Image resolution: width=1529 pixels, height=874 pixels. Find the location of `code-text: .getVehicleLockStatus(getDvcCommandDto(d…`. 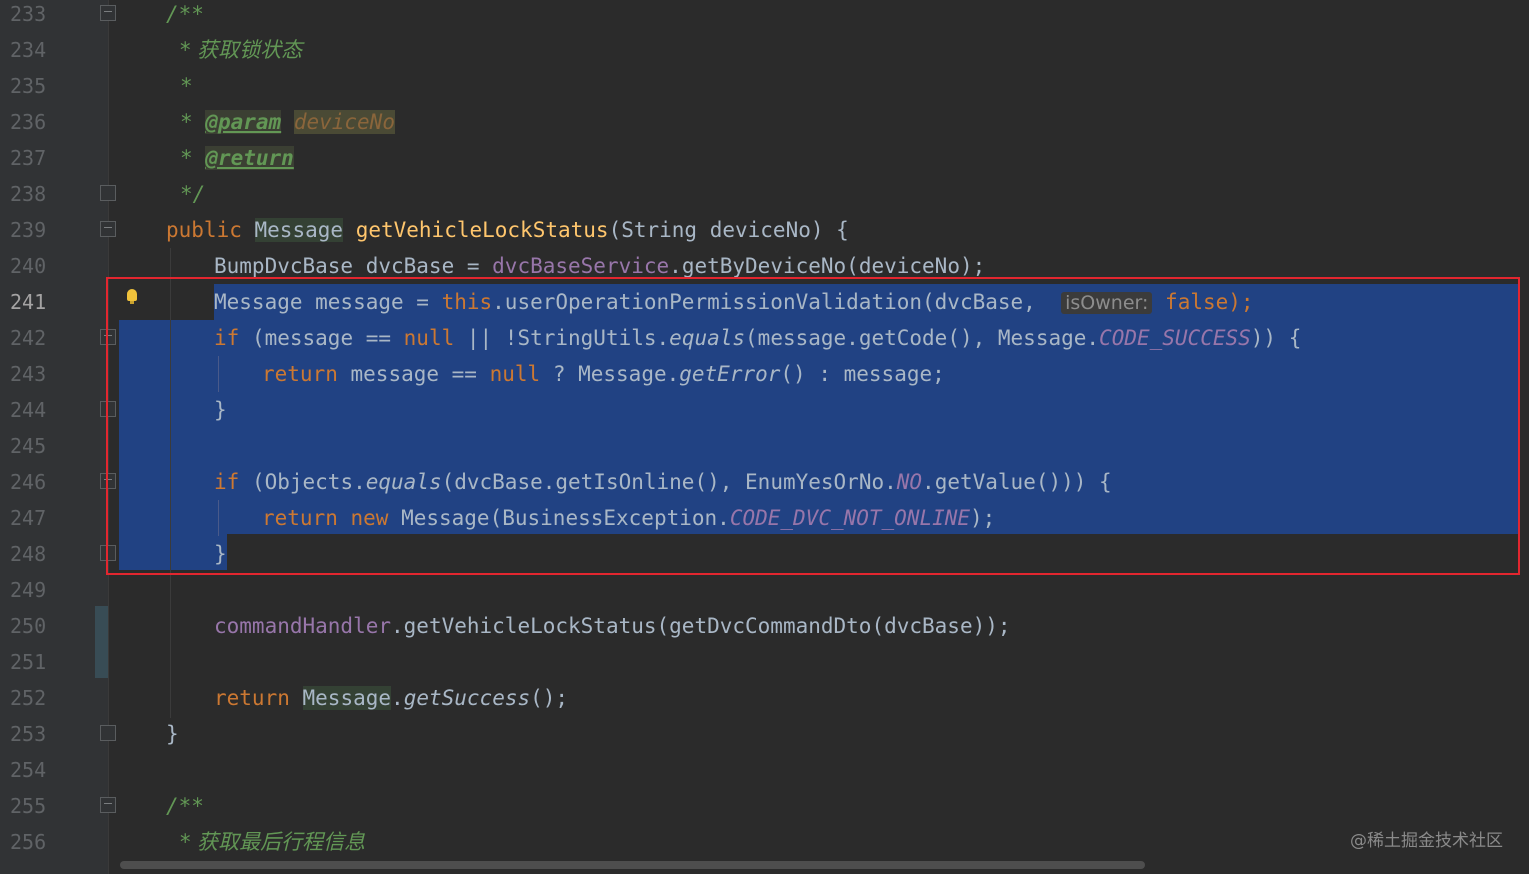

code-text: .getVehicleLockStatus(getDvcCommandDto(d… is located at coordinates (701, 626).